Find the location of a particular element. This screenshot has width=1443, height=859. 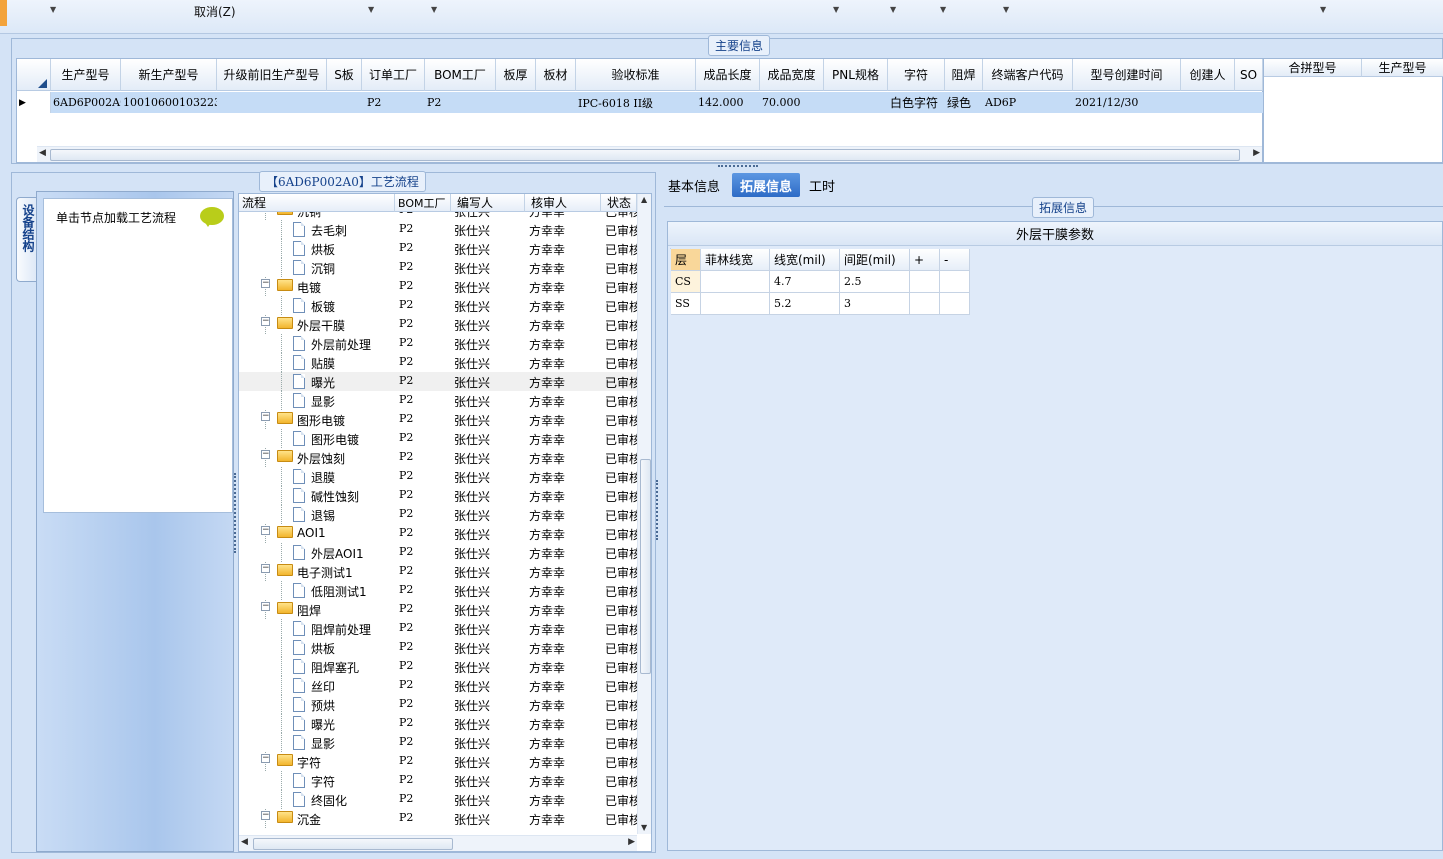

tree-step-row: 退膜 P2 张仕兴 方幸幸 已审核 is located at coordinates (438, 476).